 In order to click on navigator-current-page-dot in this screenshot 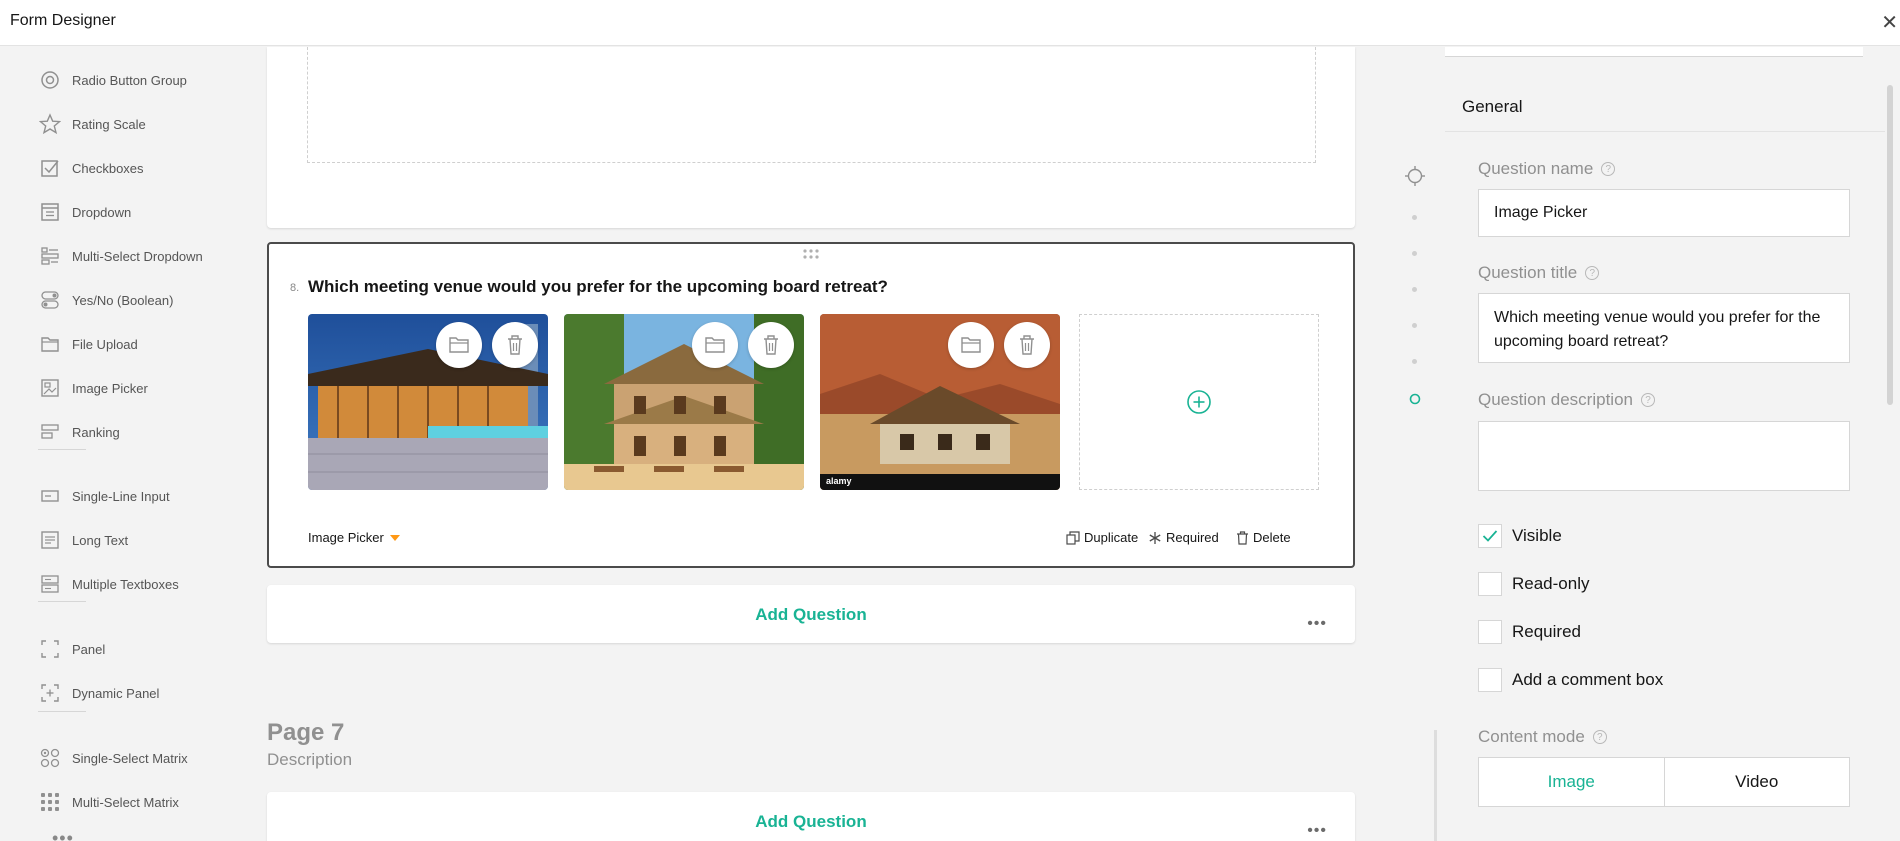, I will do `click(1415, 399)`.